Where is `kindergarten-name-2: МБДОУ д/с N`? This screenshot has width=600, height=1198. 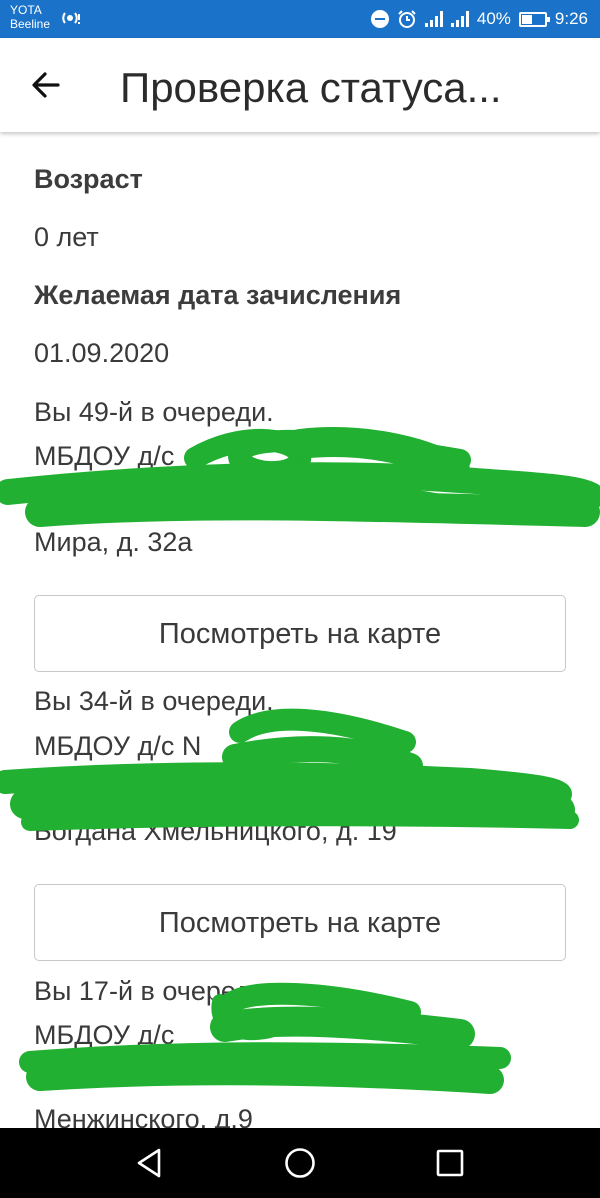 kindergarten-name-2: МБДОУ д/с N is located at coordinates (118, 746).